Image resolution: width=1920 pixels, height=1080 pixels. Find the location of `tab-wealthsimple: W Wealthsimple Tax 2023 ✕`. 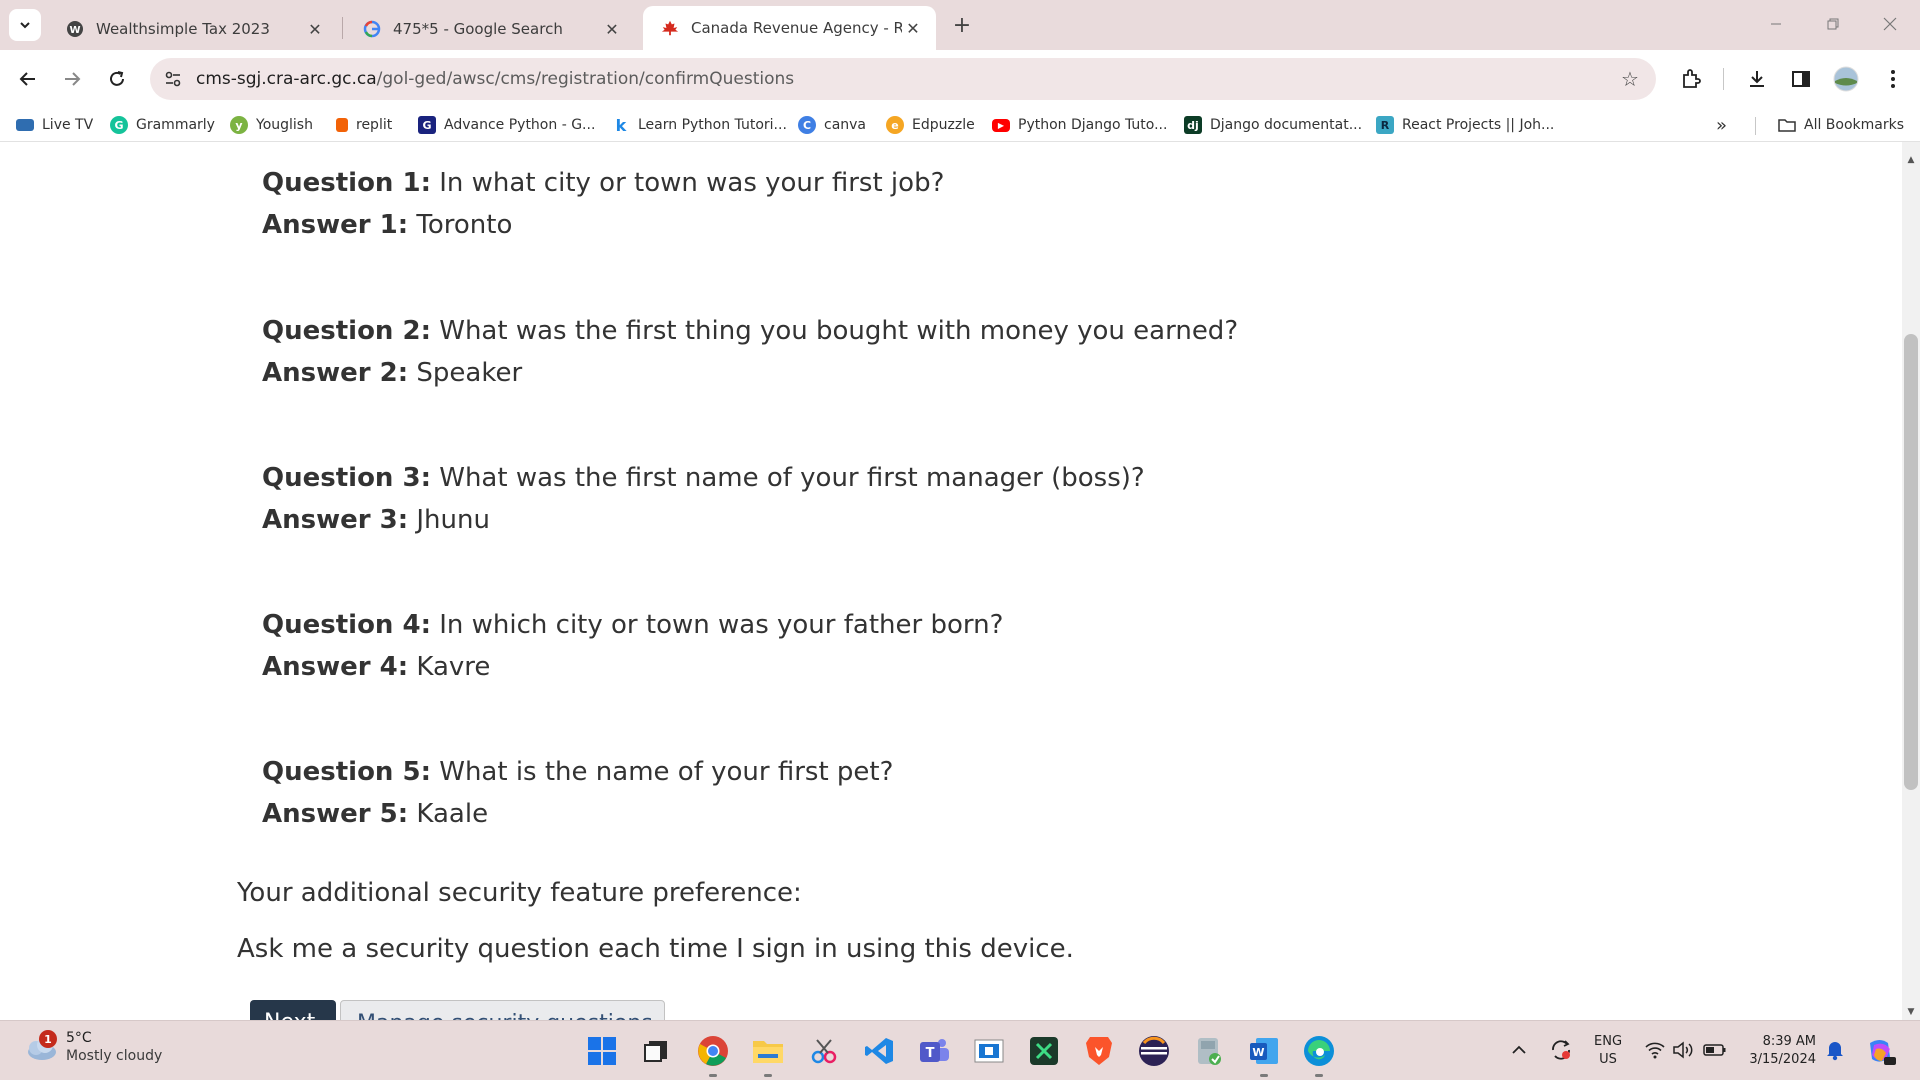

tab-wealthsimple: W Wealthsimple Tax 2023 ✕ is located at coordinates (193, 29).